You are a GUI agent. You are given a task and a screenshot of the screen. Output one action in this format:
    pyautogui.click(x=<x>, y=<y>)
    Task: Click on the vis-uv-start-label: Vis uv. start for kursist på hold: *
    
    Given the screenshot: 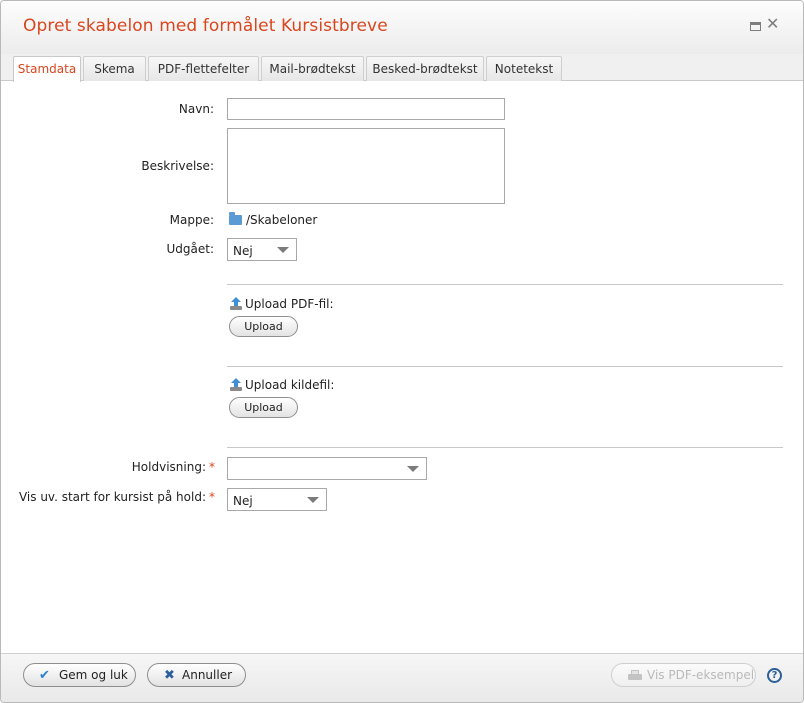 What is the action you would take?
    pyautogui.click(x=116, y=497)
    